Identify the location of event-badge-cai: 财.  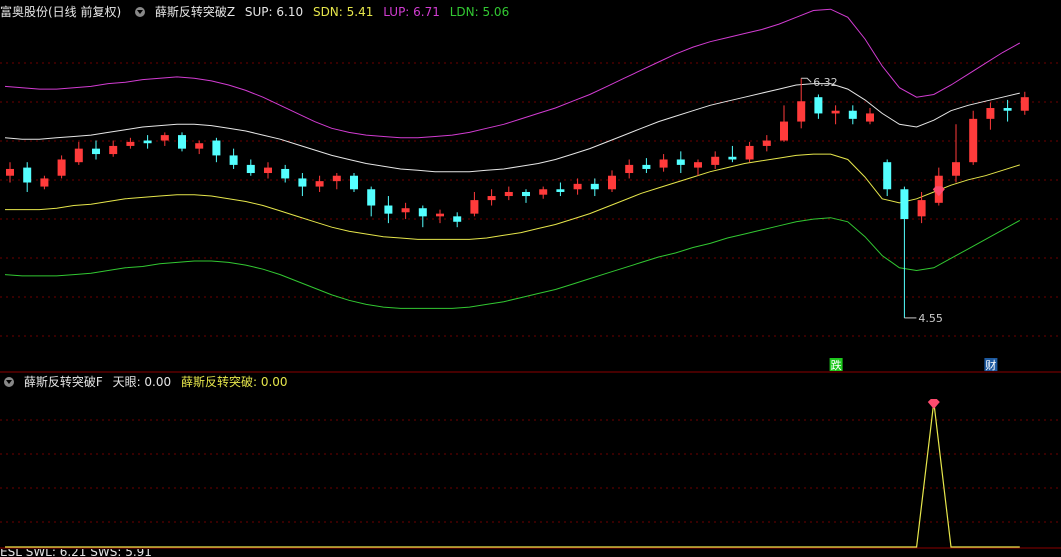
(990, 365).